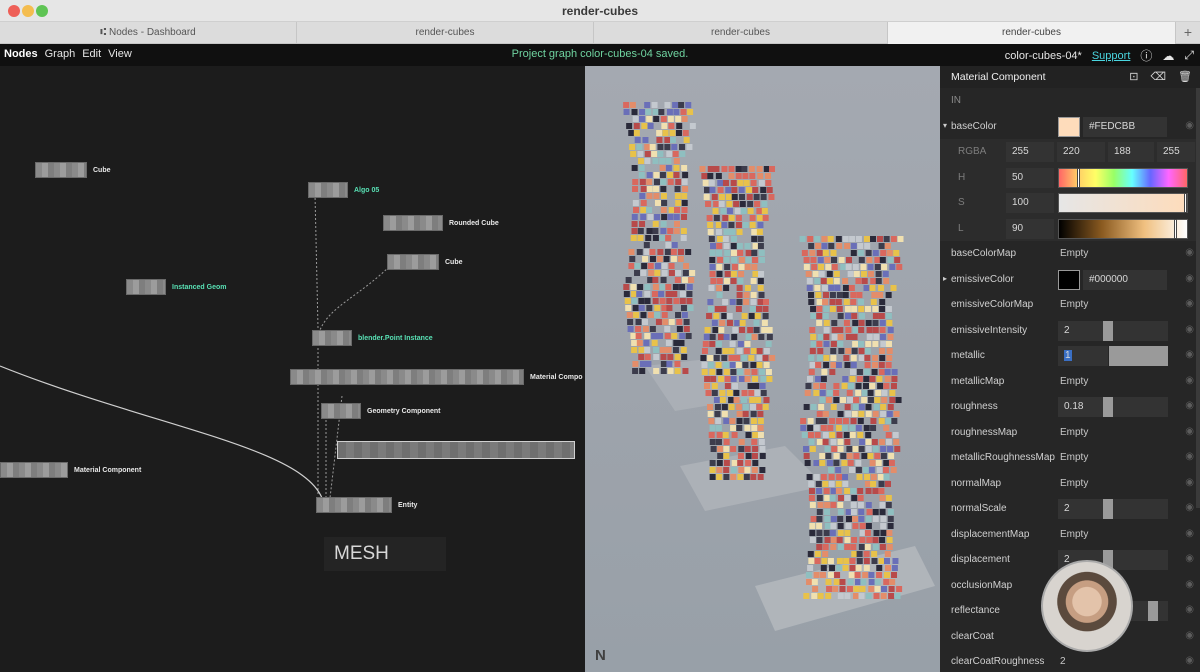 The width and height of the screenshot is (1200, 672). I want to click on prop-displacementmap: displacementMap Empty ◉, so click(1070, 535).